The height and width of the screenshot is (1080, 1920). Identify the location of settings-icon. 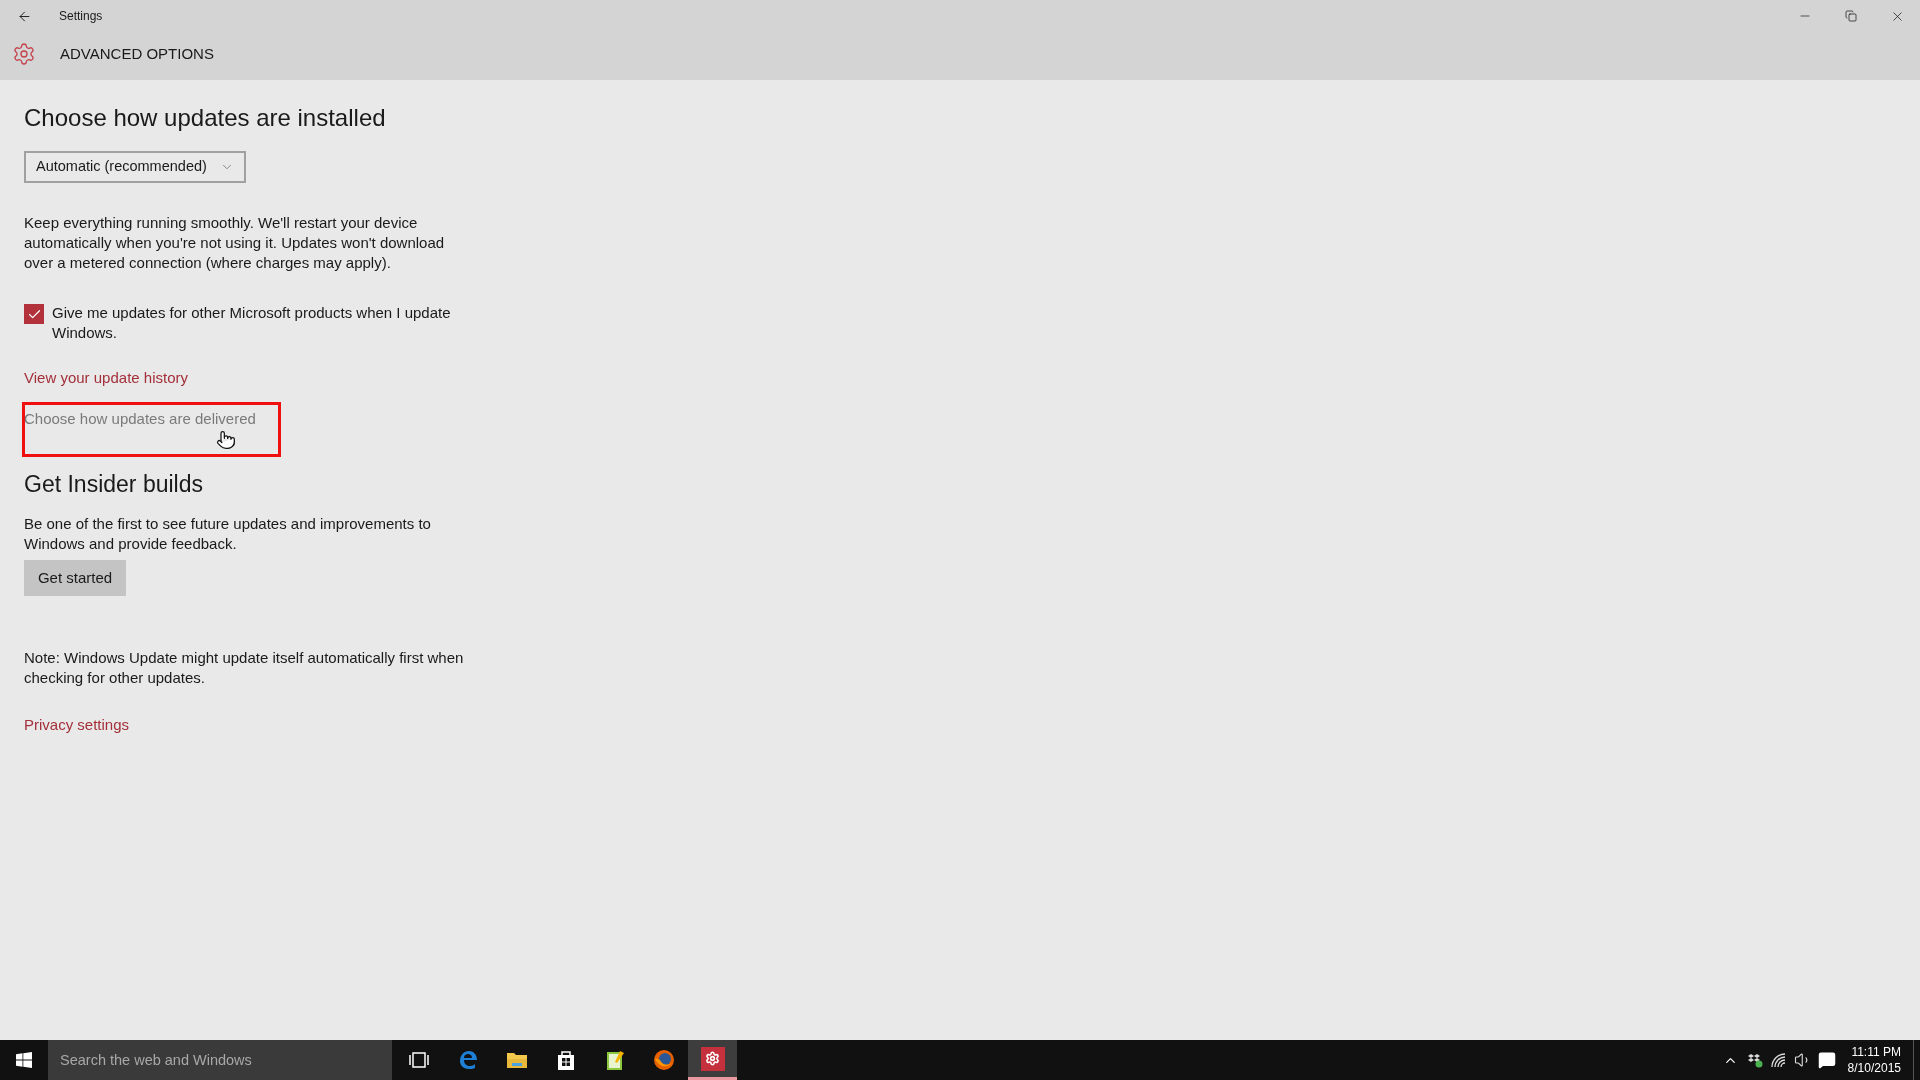
(712, 1058).